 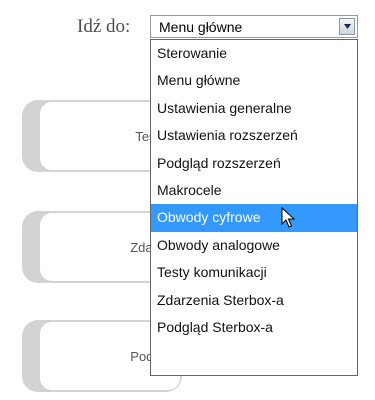 I want to click on option-sterowanie: Sterowanie, so click(x=254, y=53).